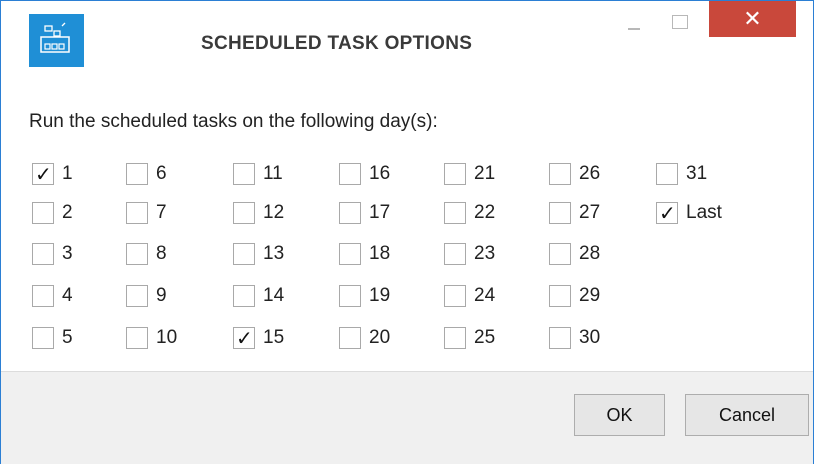  Describe the element at coordinates (590, 295) in the screenshot. I see `day-label: 29` at that location.